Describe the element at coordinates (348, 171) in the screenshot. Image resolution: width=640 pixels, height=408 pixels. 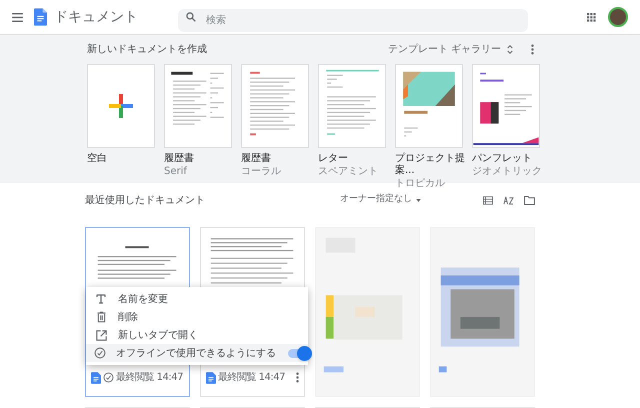
I see `template-style: スペアミント` at that location.